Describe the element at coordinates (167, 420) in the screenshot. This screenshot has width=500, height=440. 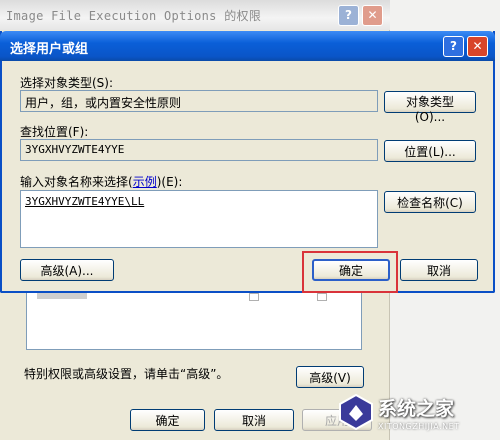
I see `back-ok-button: 确定` at that location.